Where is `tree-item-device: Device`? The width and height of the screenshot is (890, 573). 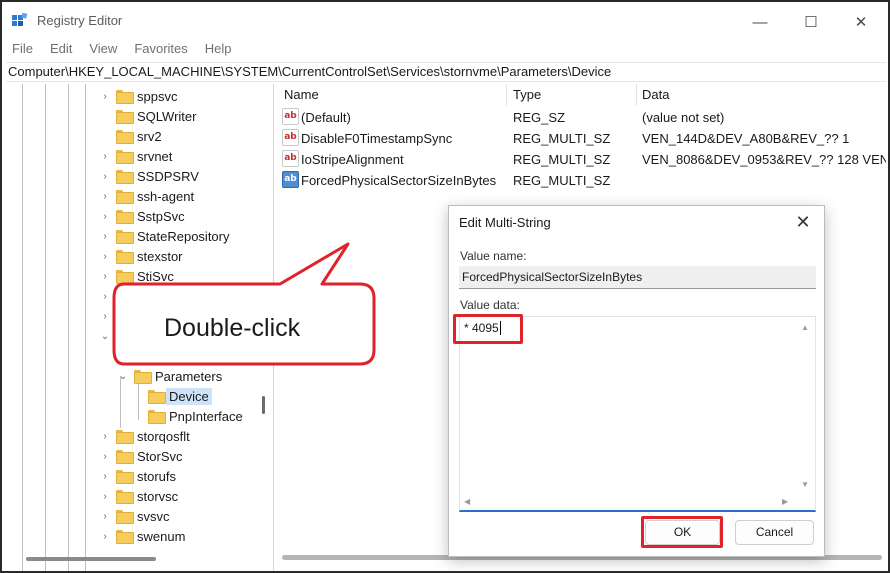 tree-item-device: Device is located at coordinates (171, 396).